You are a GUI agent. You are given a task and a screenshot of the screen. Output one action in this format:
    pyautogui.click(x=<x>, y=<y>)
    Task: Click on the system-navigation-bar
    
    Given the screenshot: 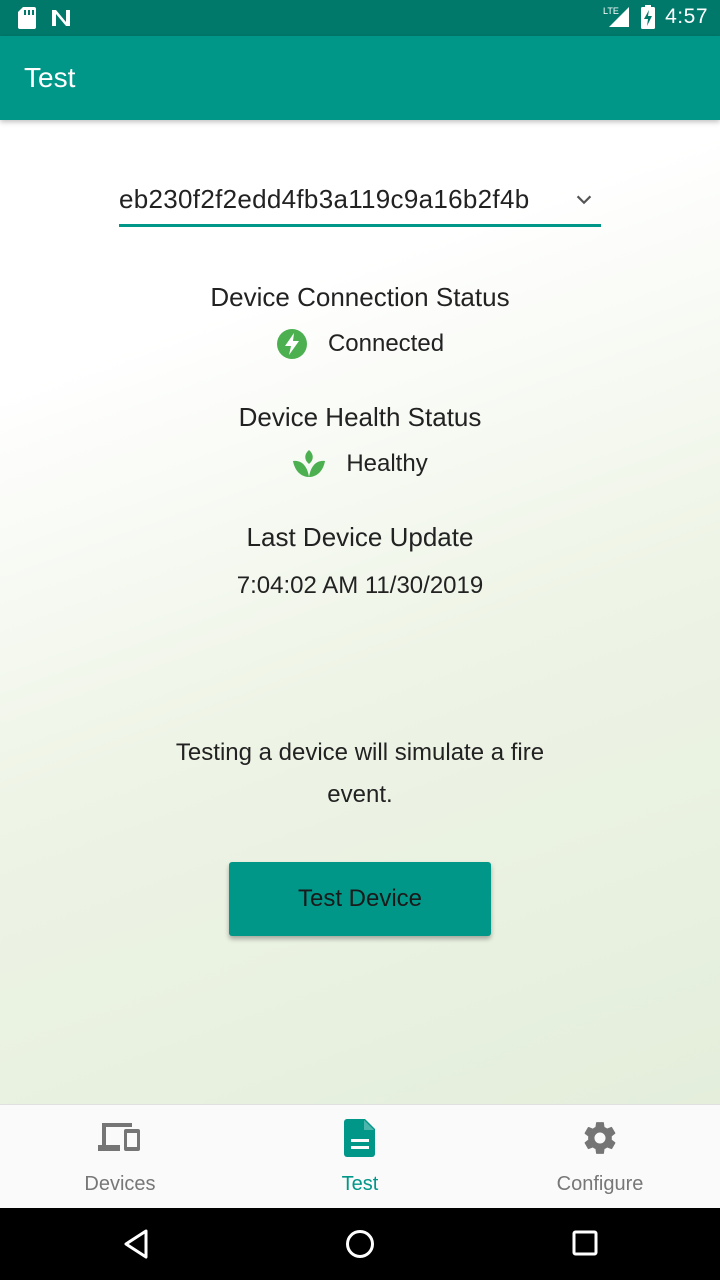 What is the action you would take?
    pyautogui.click(x=360, y=1244)
    